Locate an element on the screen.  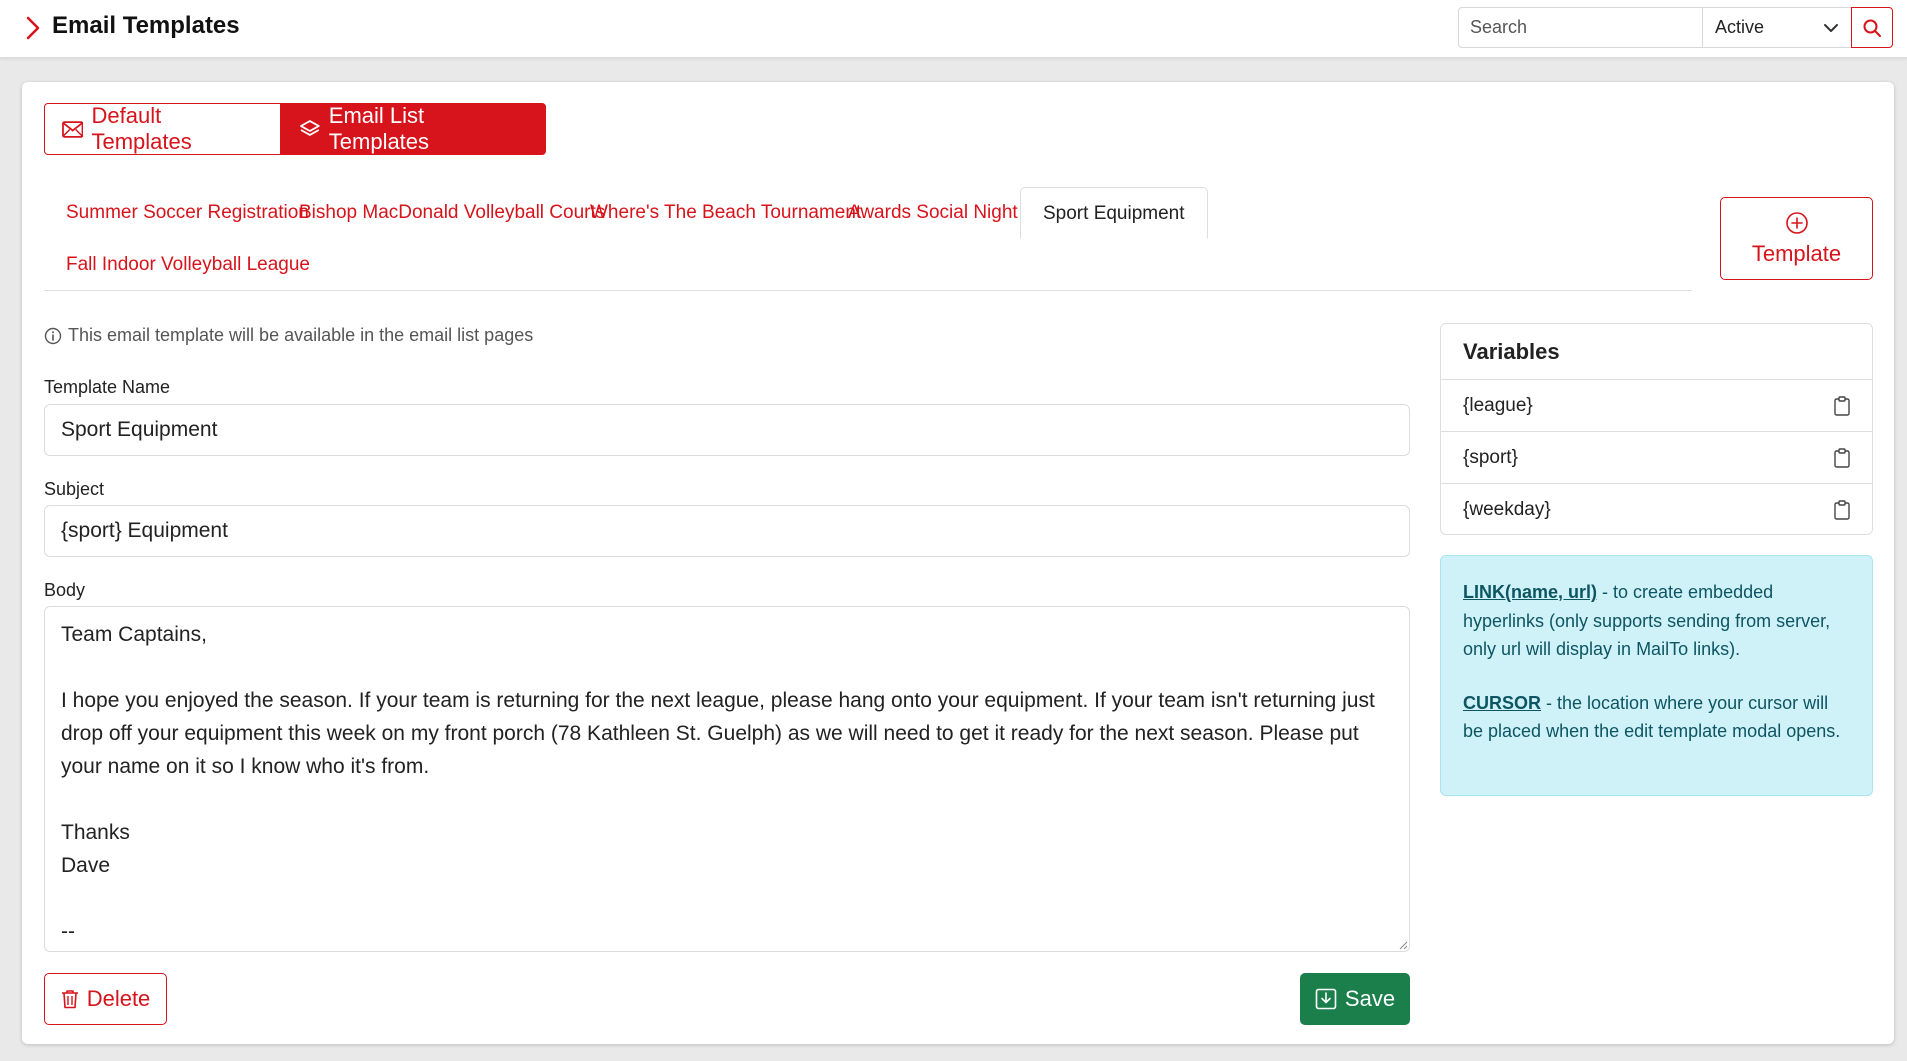
tab-fall-indoor-volleyball-league: Fall Indoor Volleyball League is located at coordinates (188, 265).